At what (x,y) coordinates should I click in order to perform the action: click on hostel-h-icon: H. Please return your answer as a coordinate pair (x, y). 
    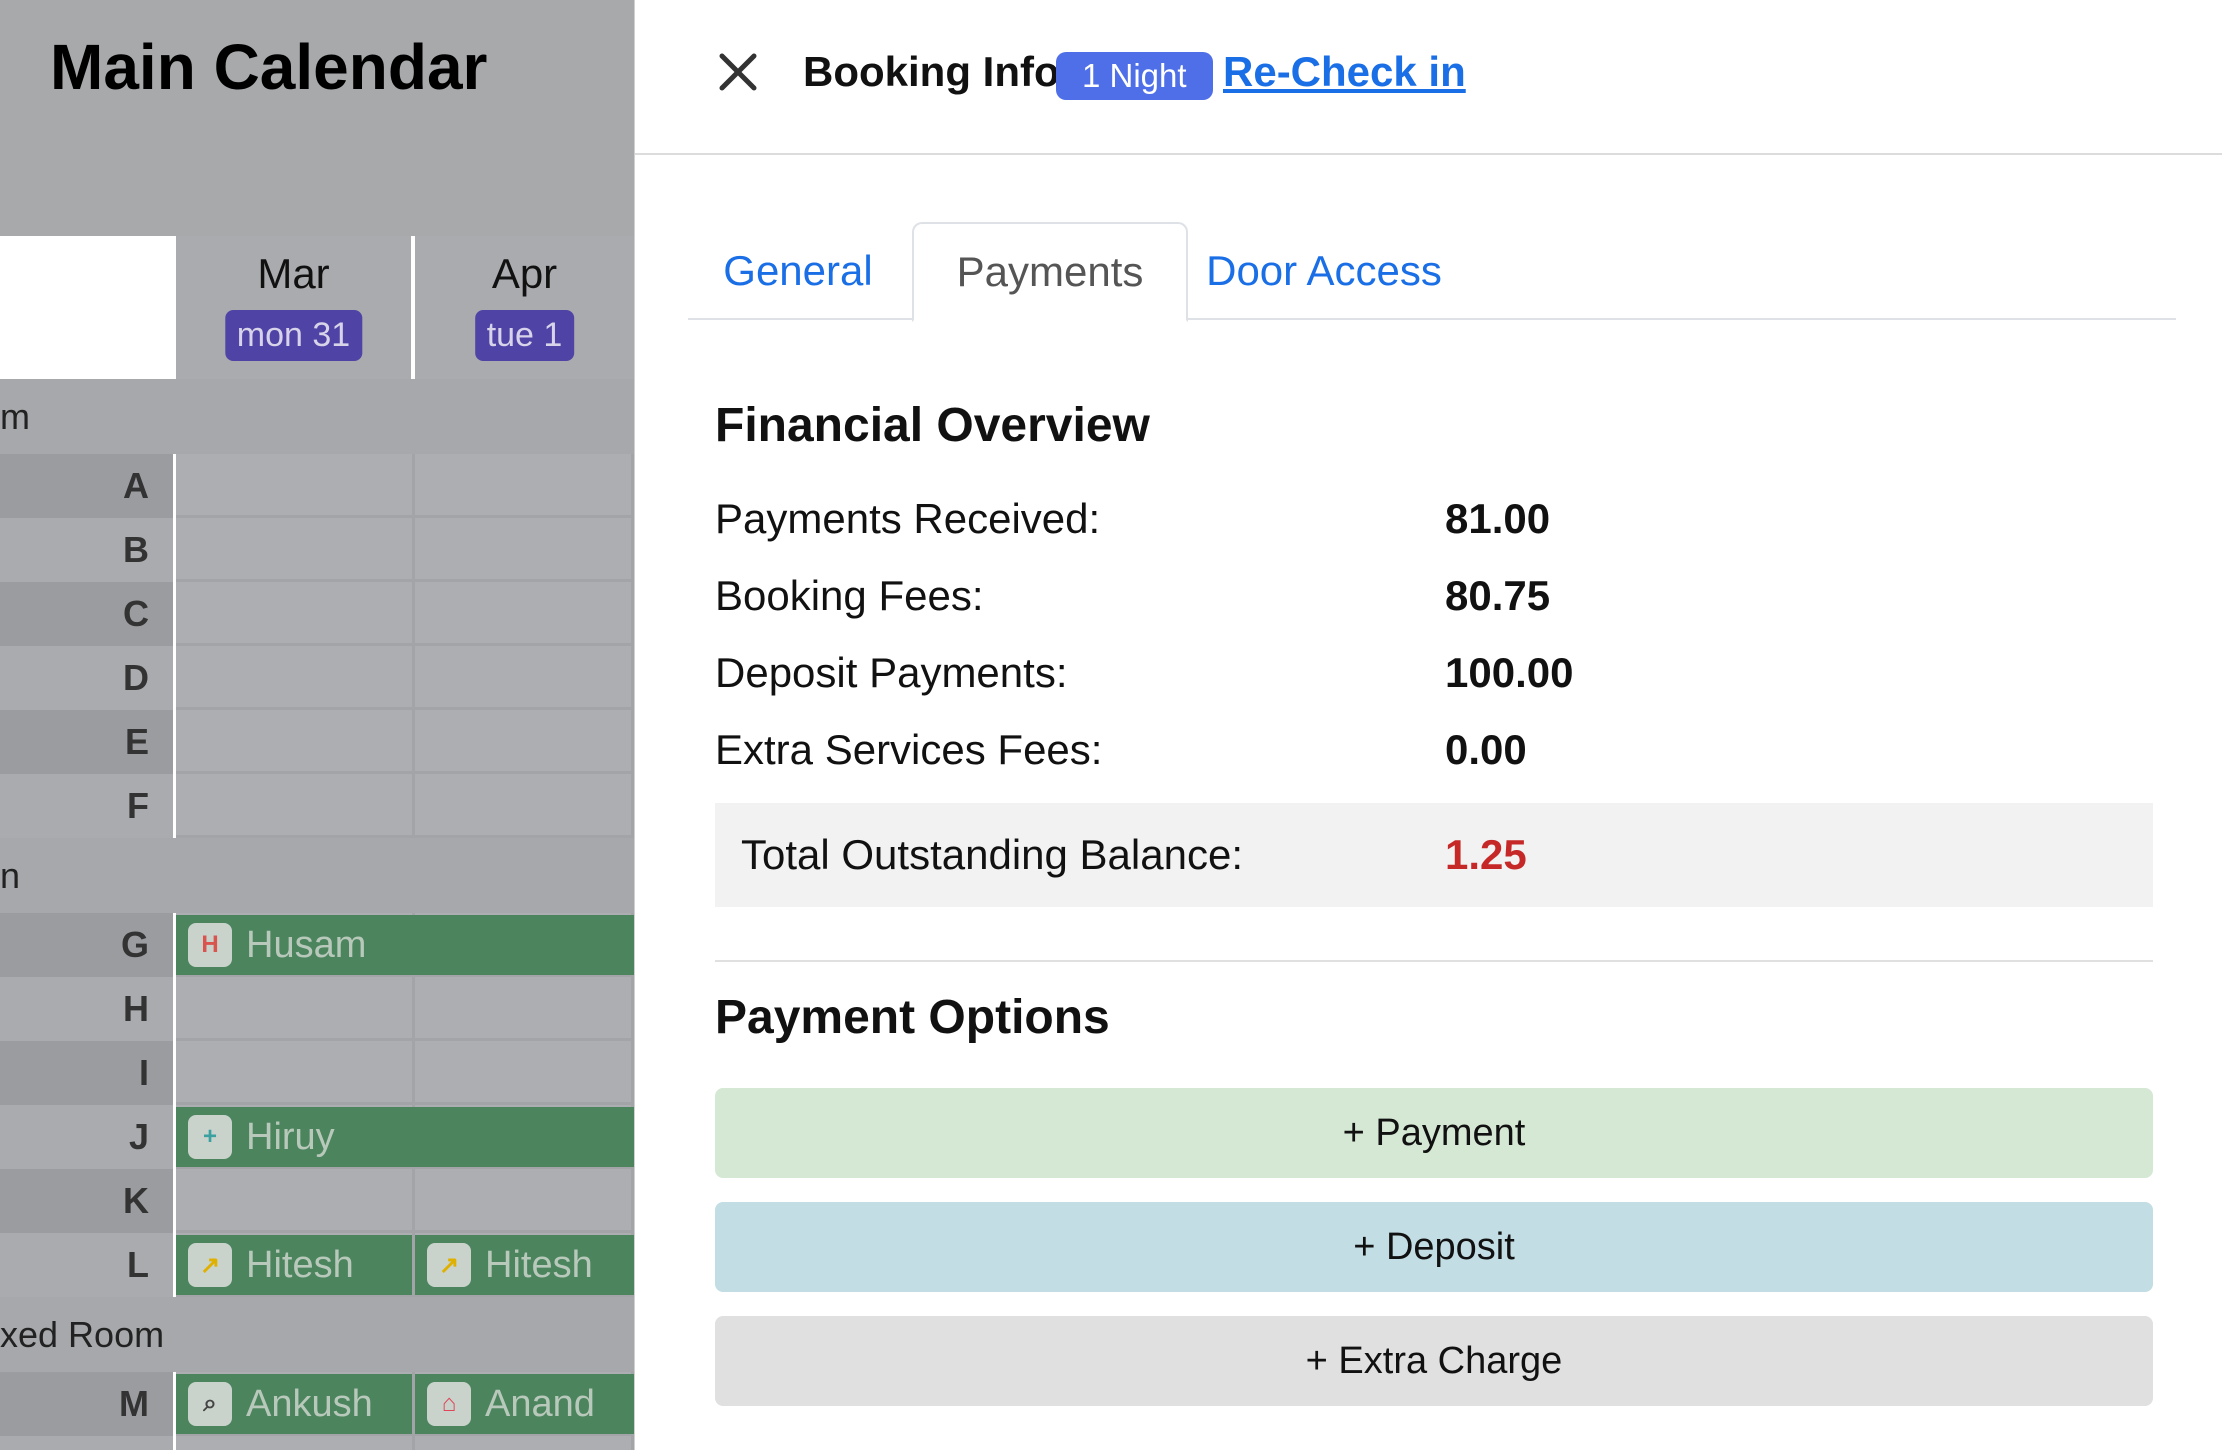
    Looking at the image, I should click on (210, 945).